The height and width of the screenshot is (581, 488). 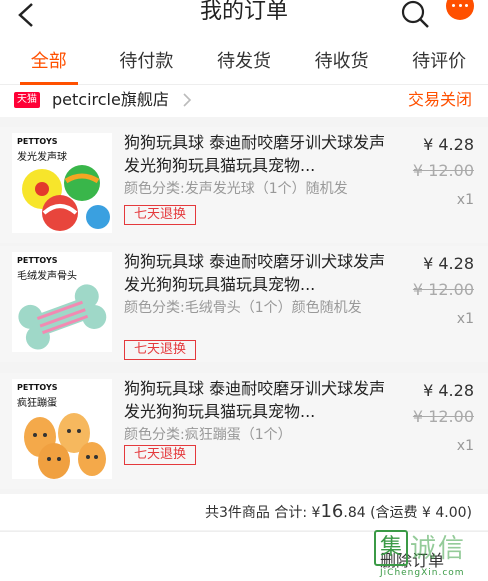 What do you see at coordinates (439, 99) in the screenshot?
I see `order-status: 交易关闭` at bounding box center [439, 99].